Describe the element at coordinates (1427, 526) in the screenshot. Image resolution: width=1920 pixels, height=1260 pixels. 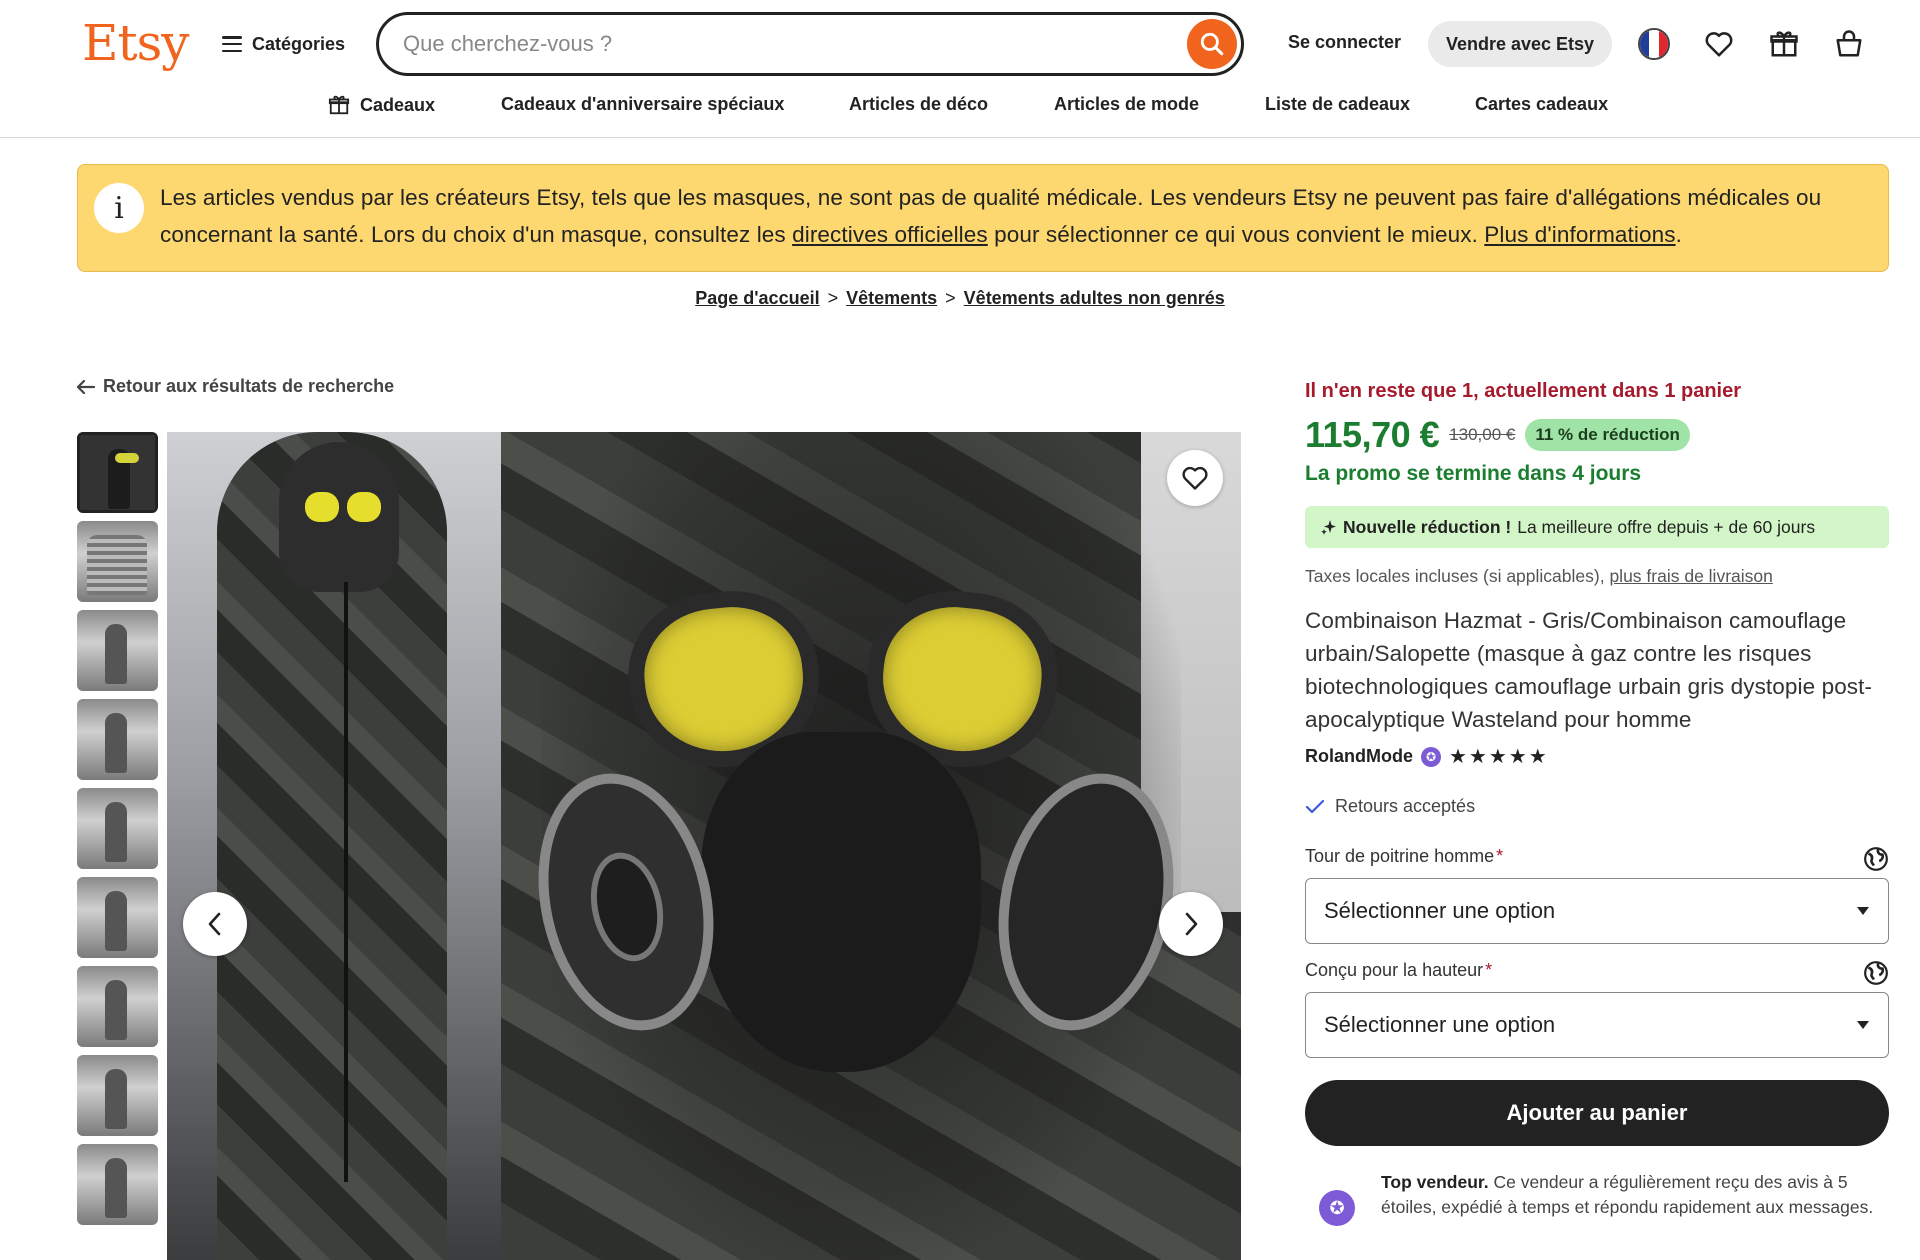
I see `new-deal-title: Nouvelle réduction !` at that location.